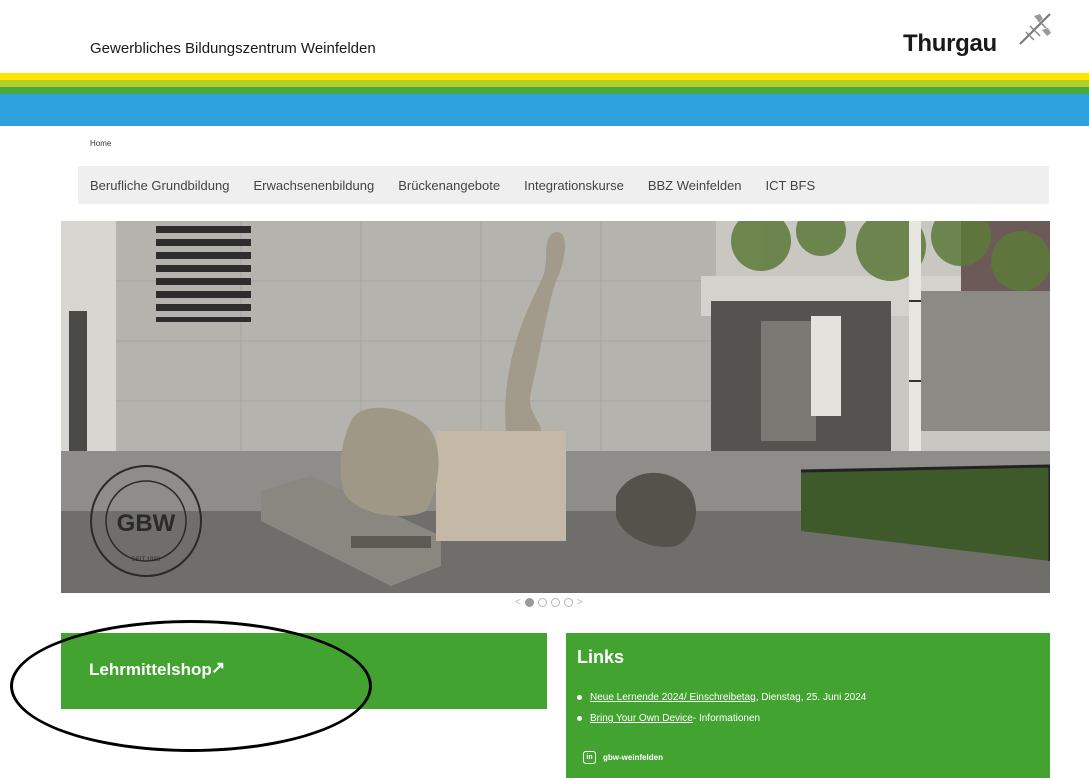 Image resolution: width=1089 pixels, height=778 pixels. What do you see at coordinates (589, 757) in the screenshot?
I see `linkedin-icon: in` at bounding box center [589, 757].